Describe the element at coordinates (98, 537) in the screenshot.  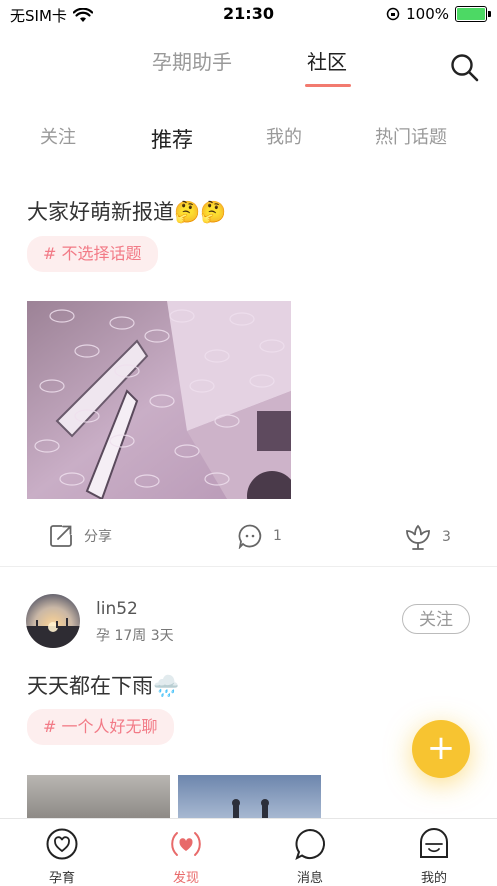
I see `share-label: 分享` at that location.